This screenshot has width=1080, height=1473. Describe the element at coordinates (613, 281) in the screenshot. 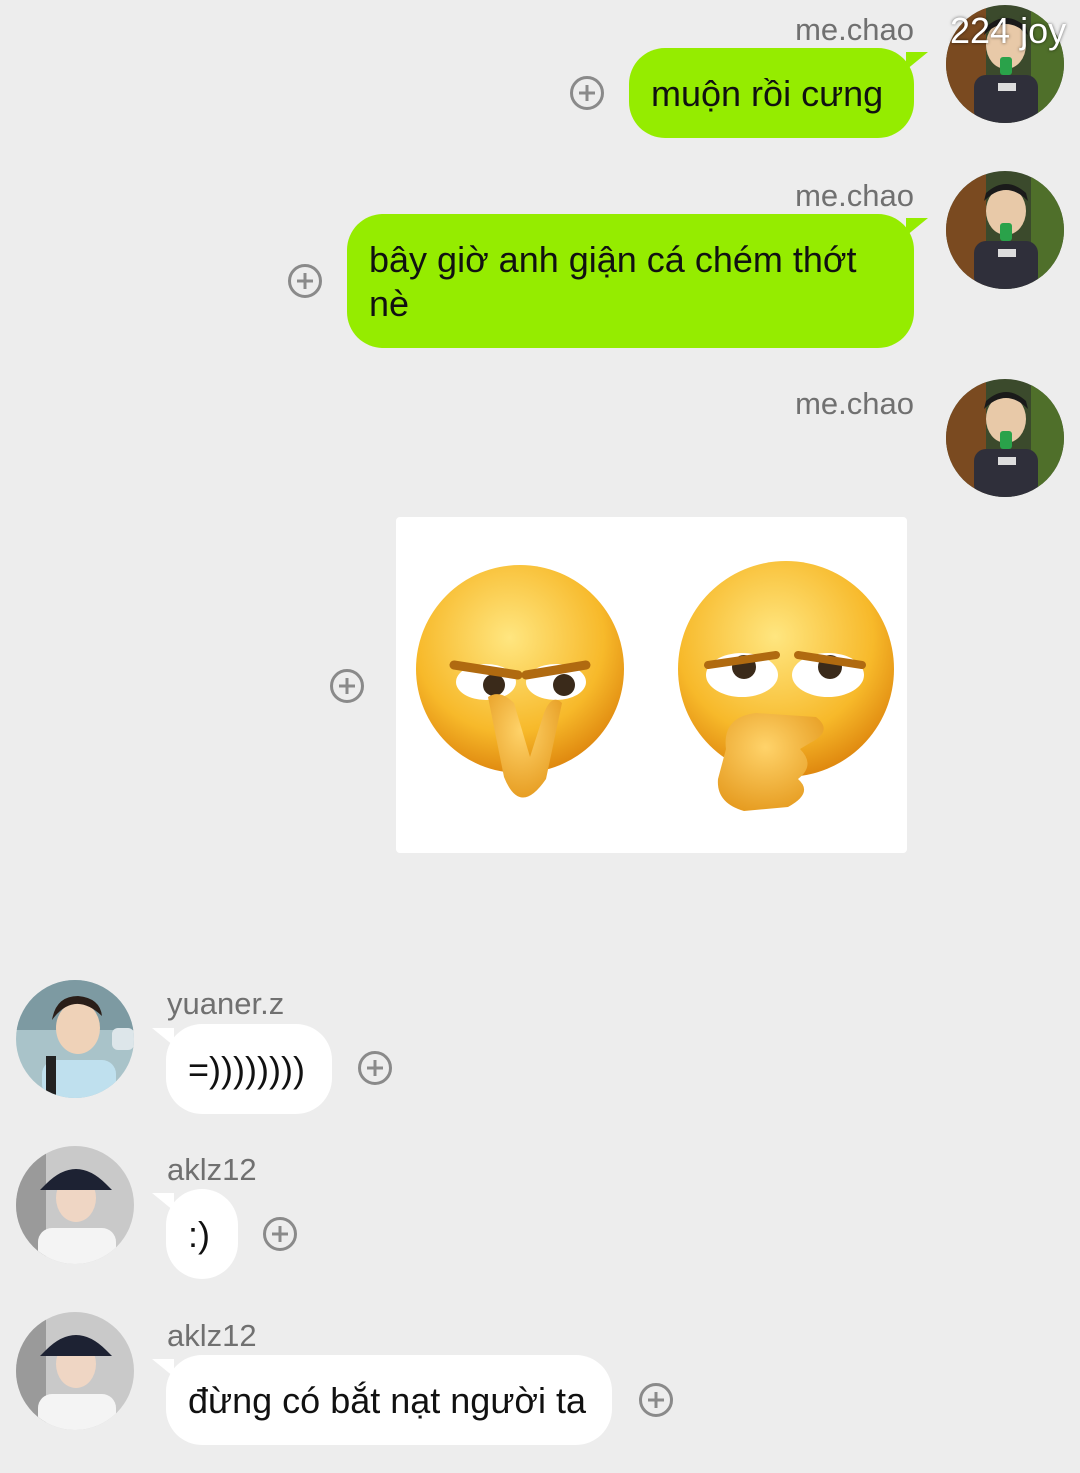

I see `message-text: bây giờ anh giận cá chém thớt nè` at that location.